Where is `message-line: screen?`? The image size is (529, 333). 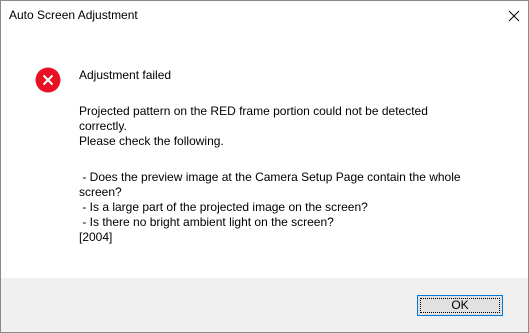 message-line: screen? is located at coordinates (100, 192).